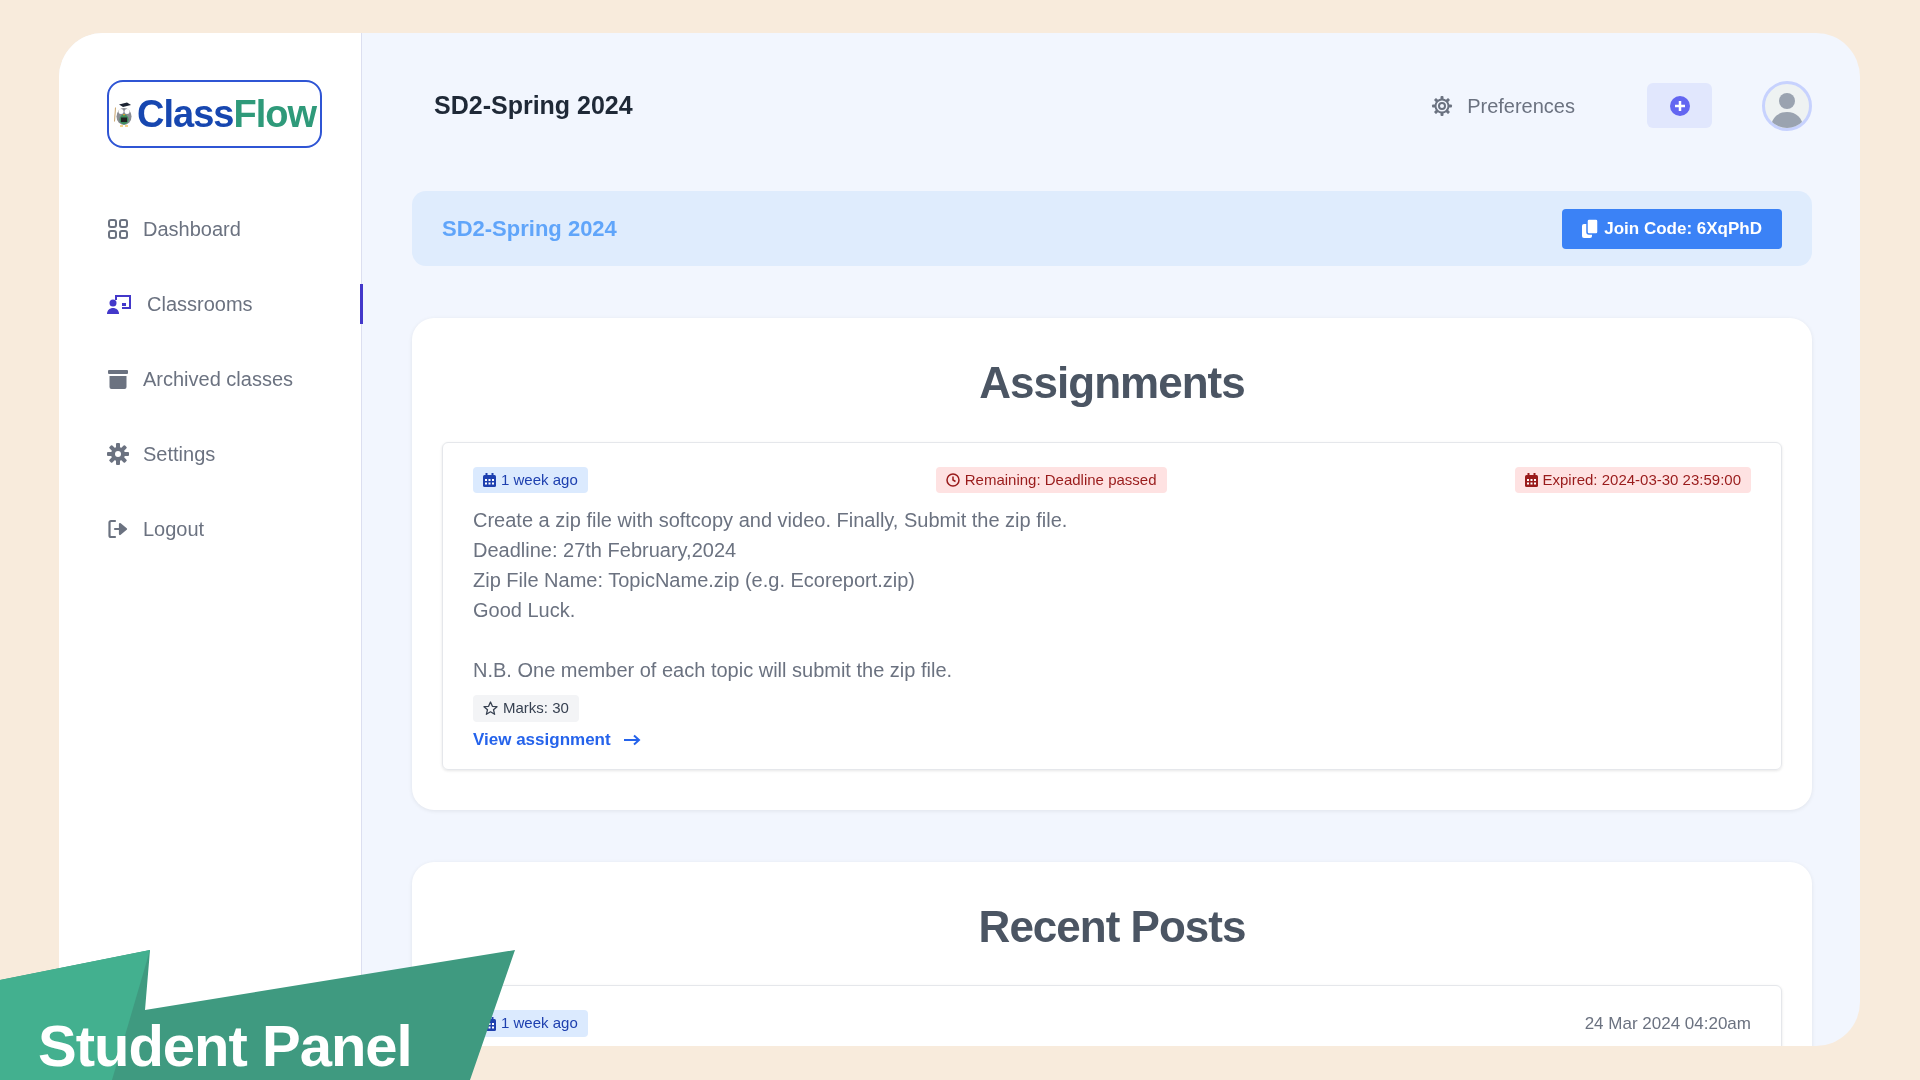 The width and height of the screenshot is (1920, 1080). Describe the element at coordinates (174, 228) in the screenshot. I see `sidebar-item: Dashboard` at that location.